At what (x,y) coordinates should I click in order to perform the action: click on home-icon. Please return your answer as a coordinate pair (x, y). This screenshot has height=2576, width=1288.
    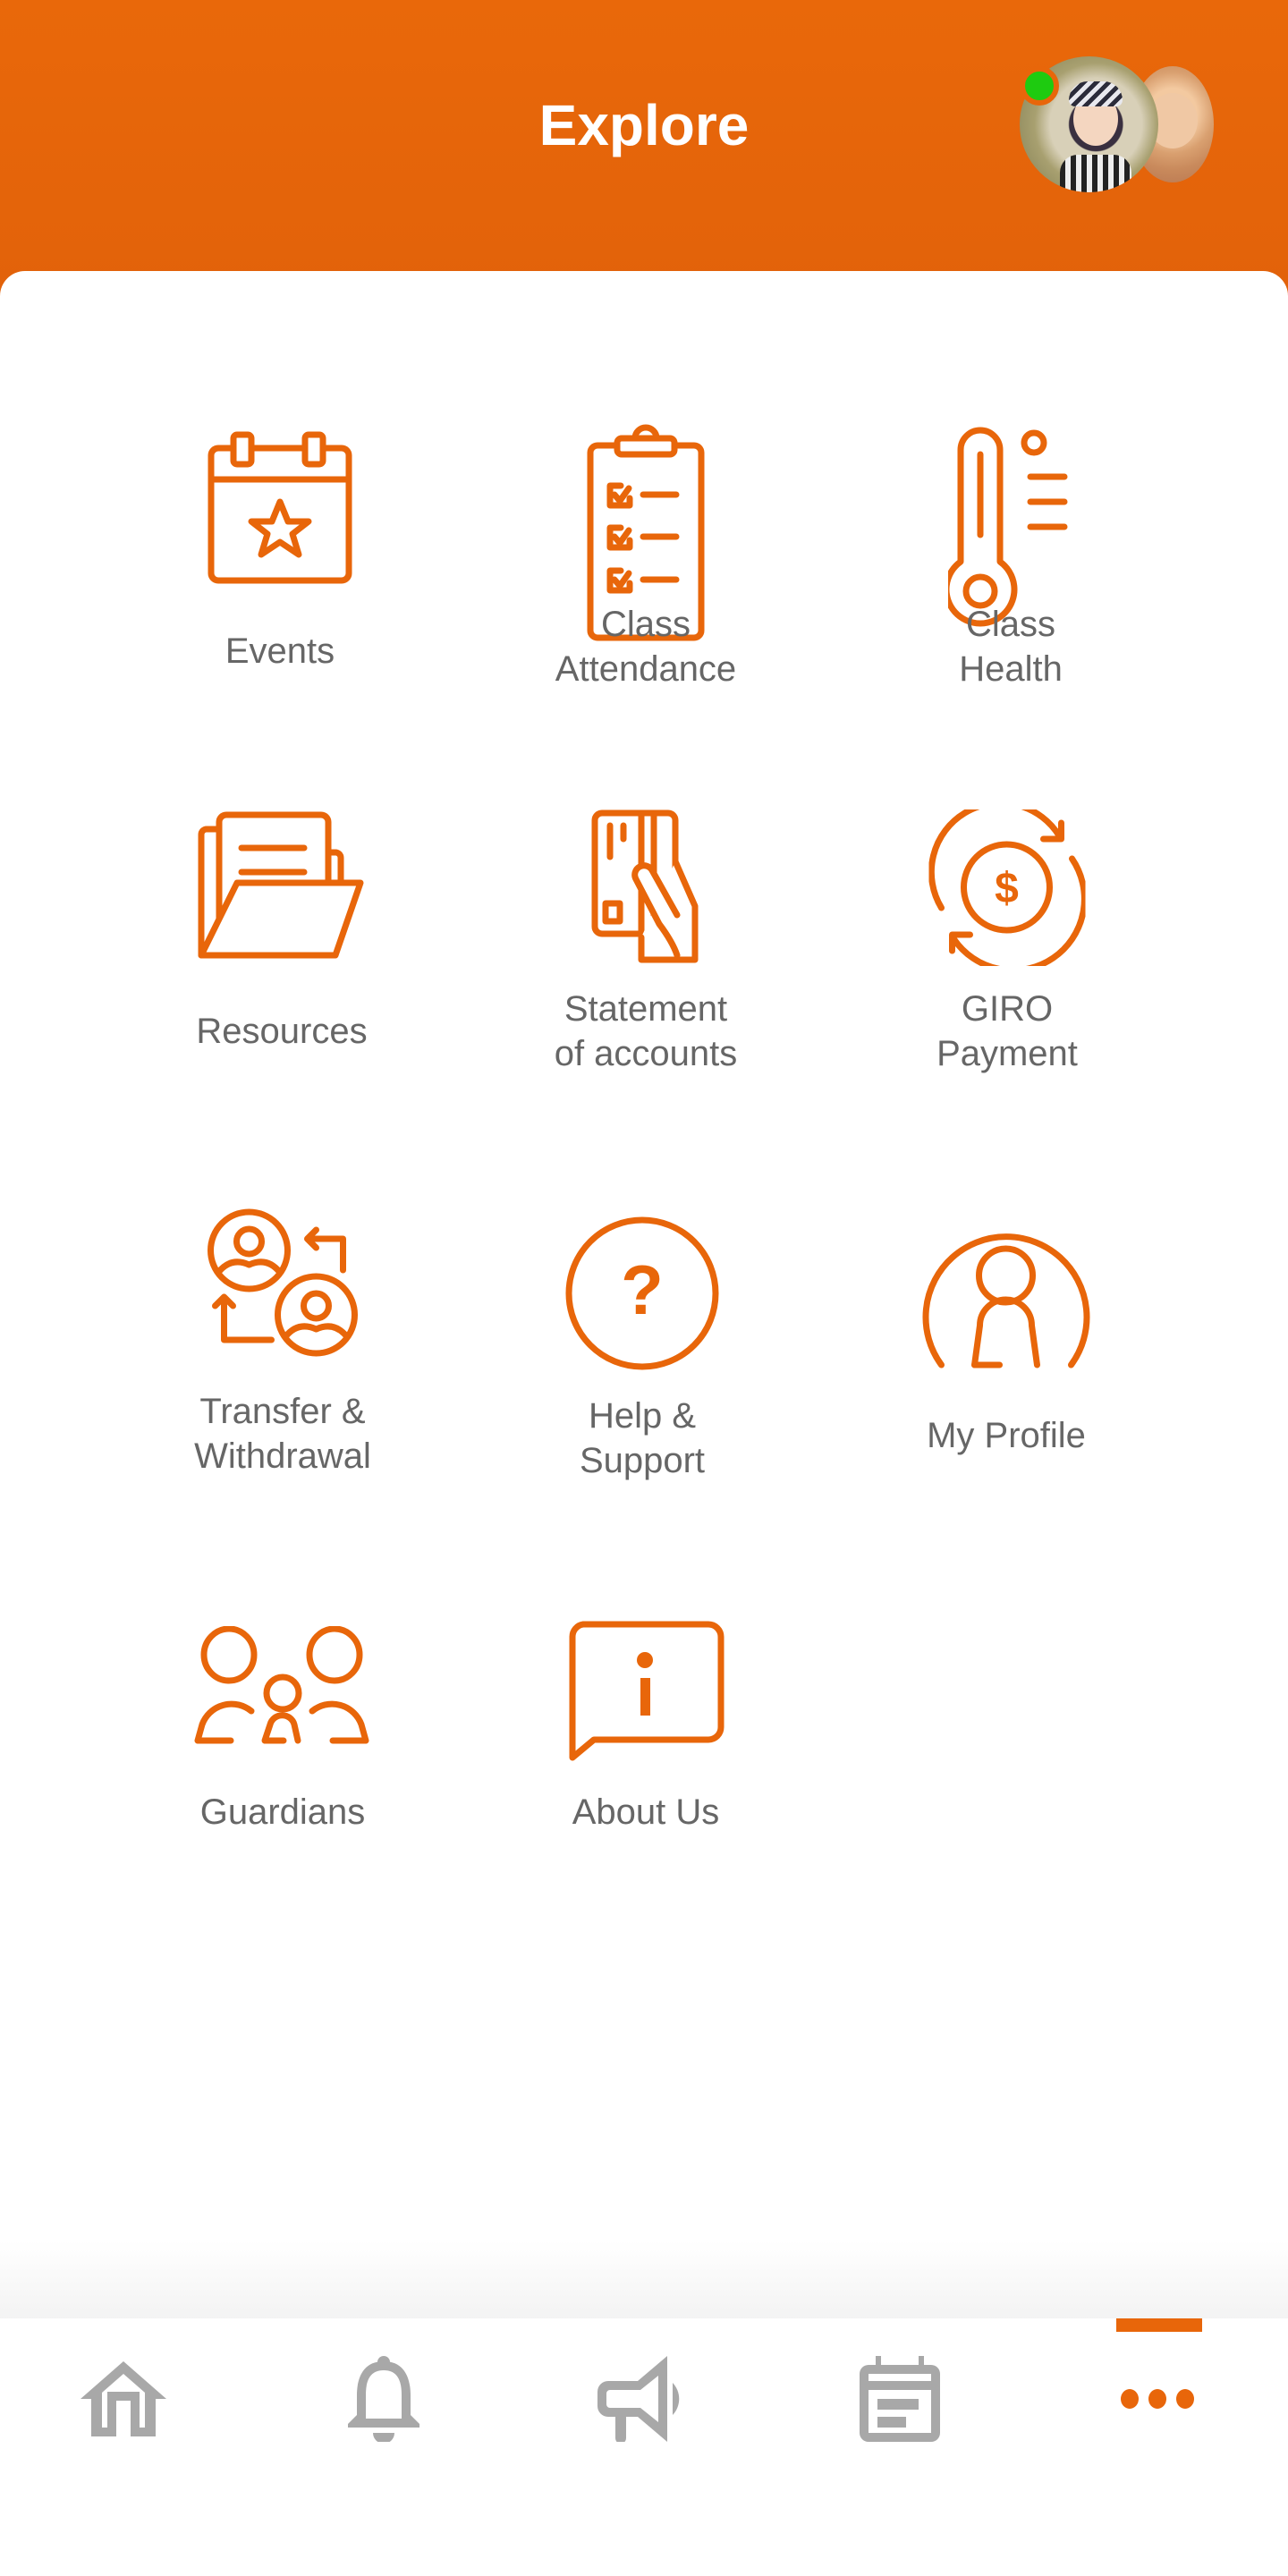
    Looking at the image, I should click on (123, 2398).